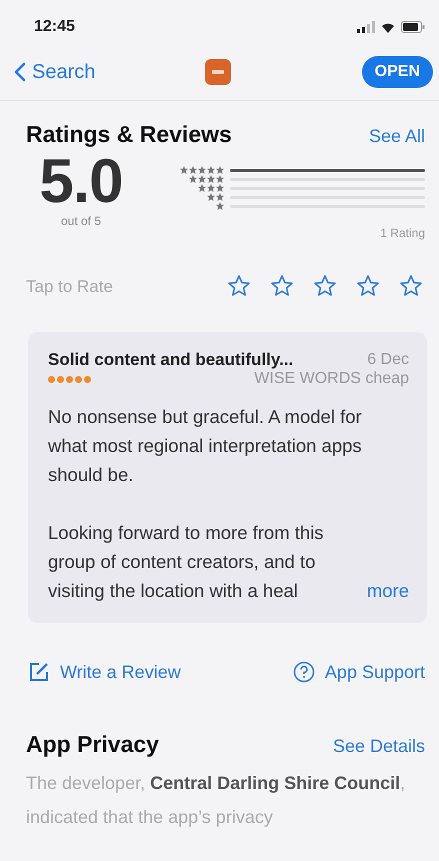 The height and width of the screenshot is (861, 439). I want to click on signal-icon, so click(366, 27).